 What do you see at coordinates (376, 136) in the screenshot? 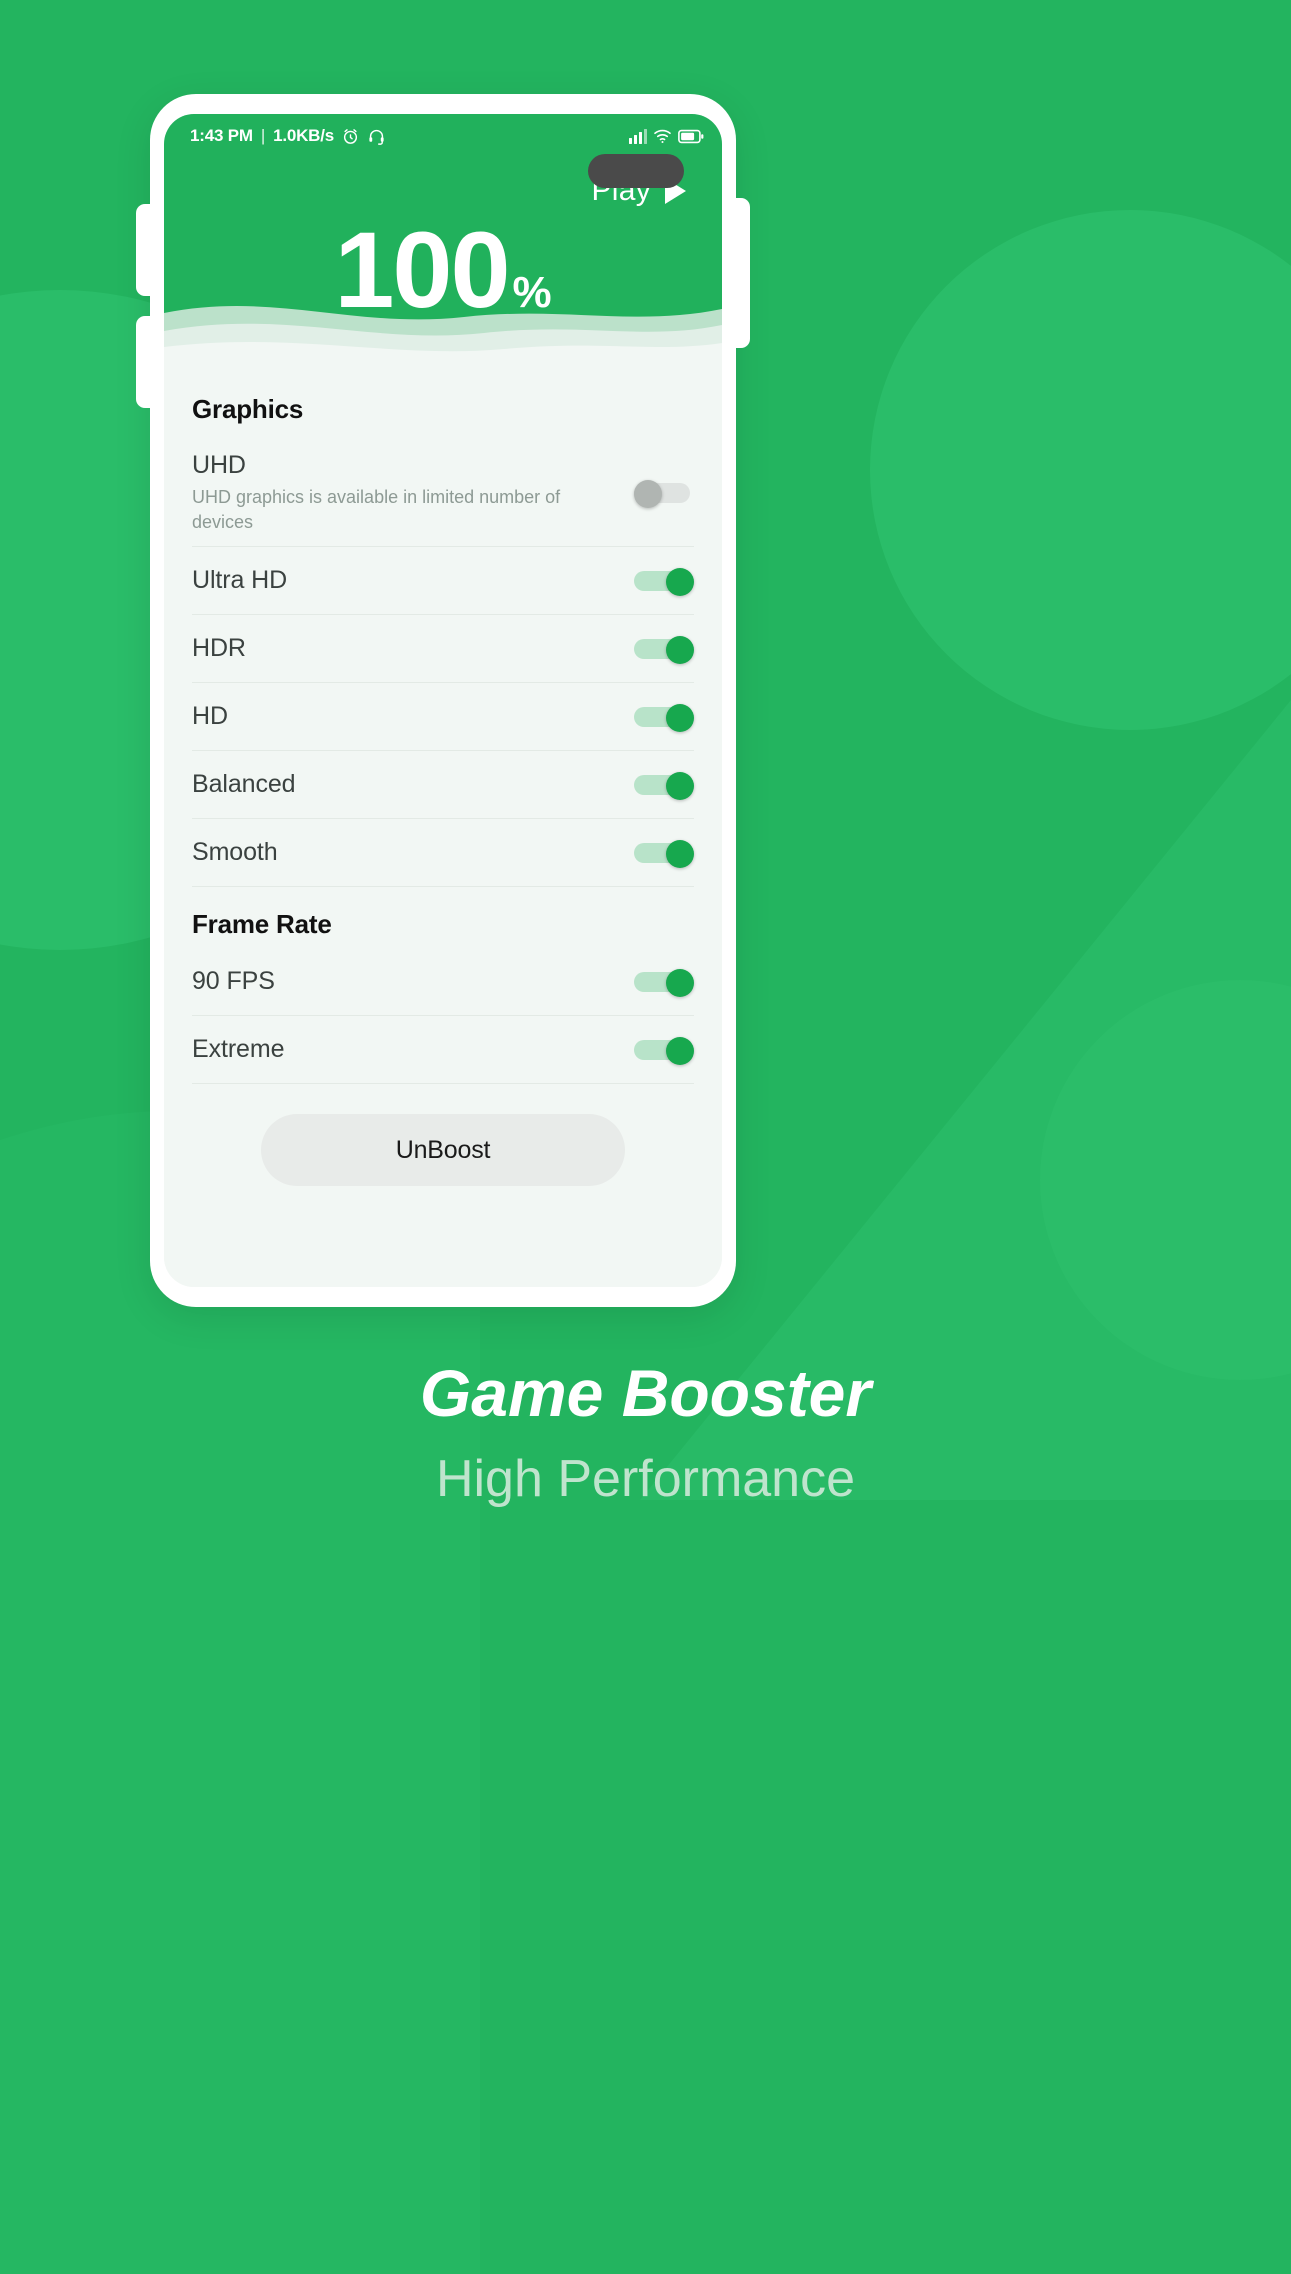
I see `headset-icon` at bounding box center [376, 136].